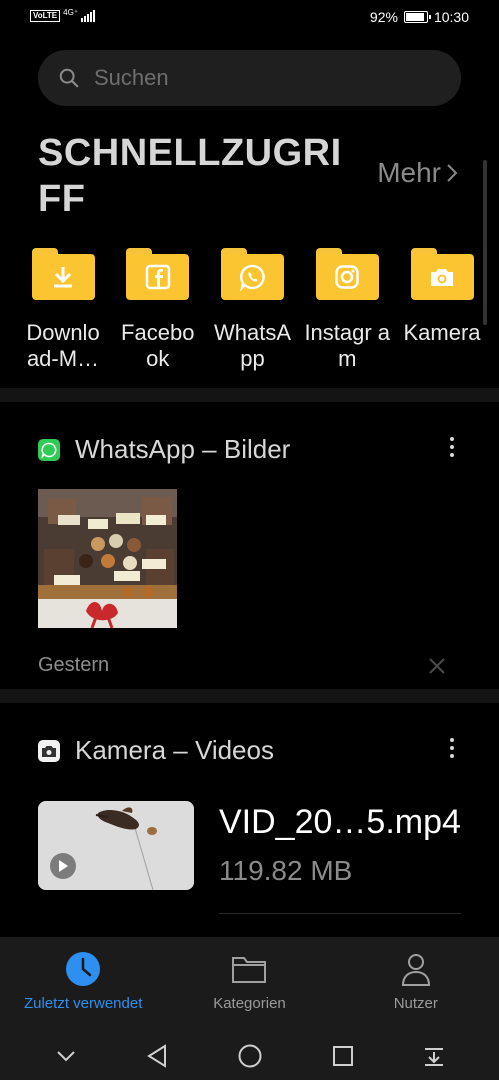 Image resolution: width=499 pixels, height=1080 pixels. Describe the element at coordinates (417, 17) in the screenshot. I see `battery-icon` at that location.